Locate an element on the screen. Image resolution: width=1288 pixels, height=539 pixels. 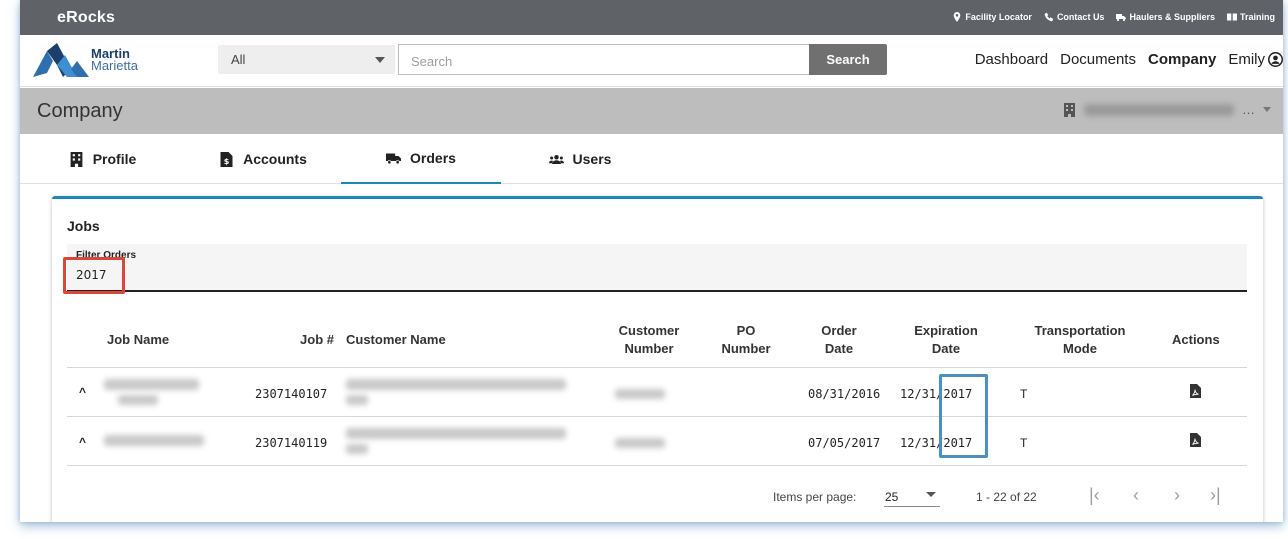
company-logo: Martin Marietta is located at coordinates (85, 60).